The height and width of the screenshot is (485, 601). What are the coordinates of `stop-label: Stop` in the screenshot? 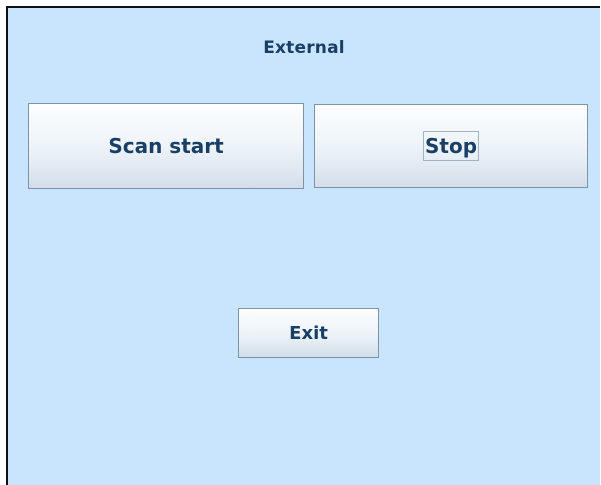 It's located at (451, 146).